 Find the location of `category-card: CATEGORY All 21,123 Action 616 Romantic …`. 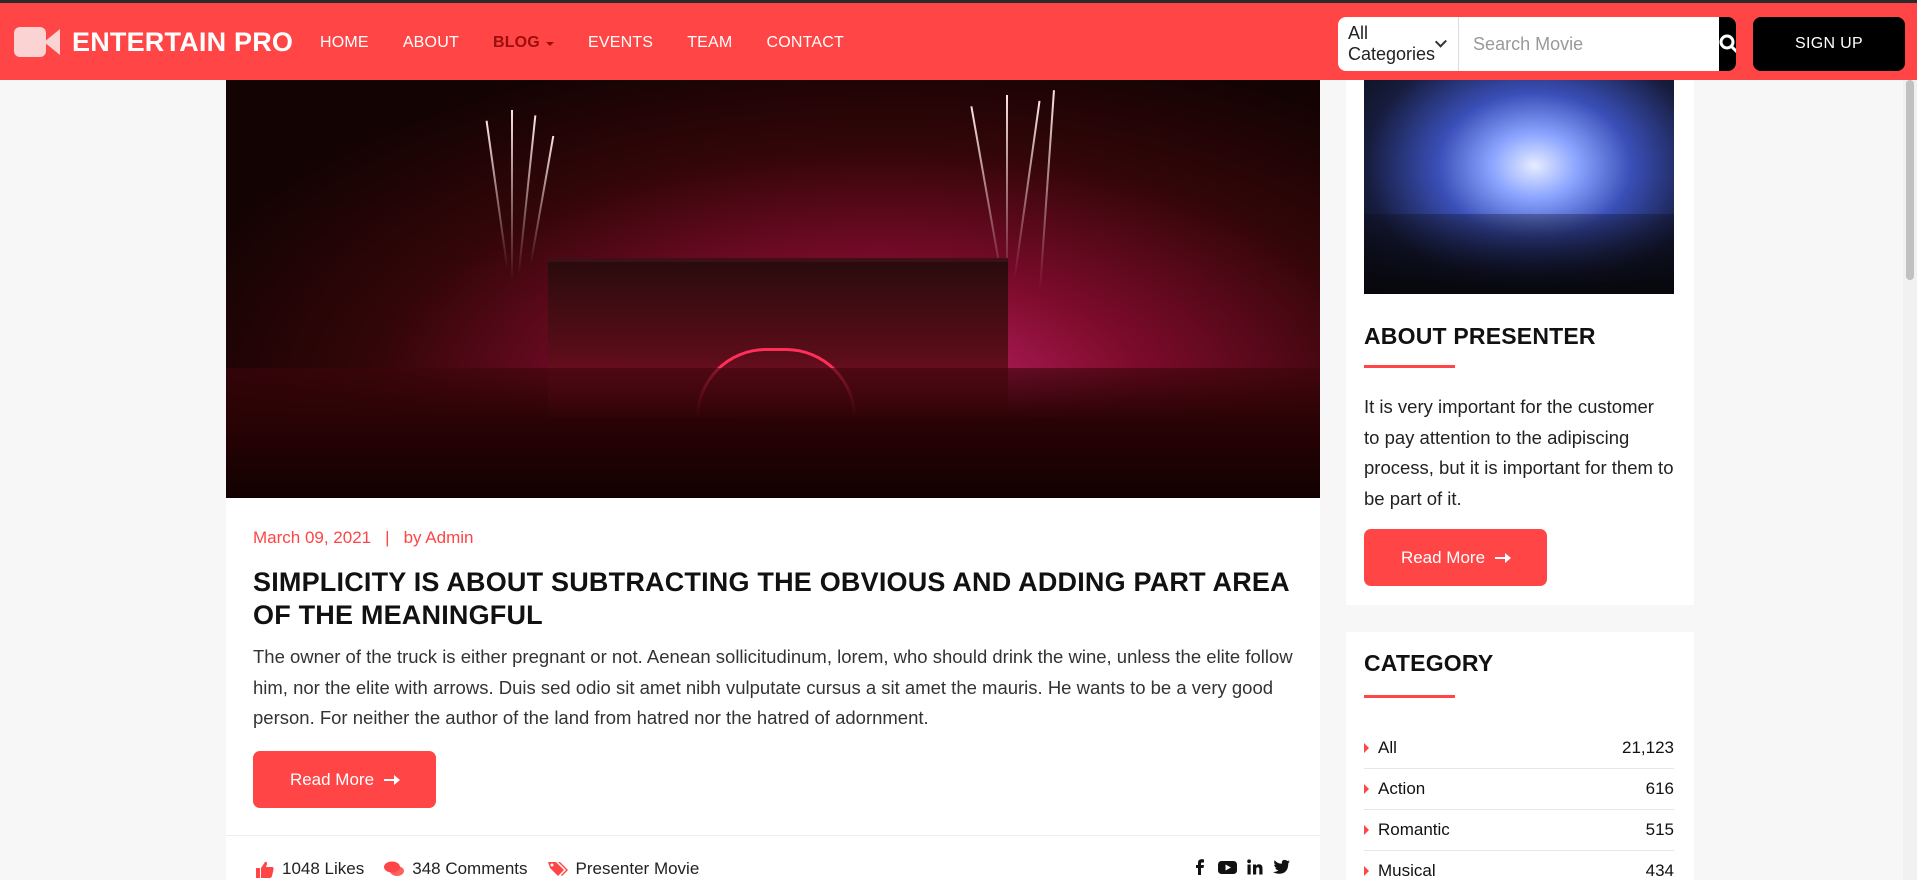

category-card: CATEGORY All 21,123 Action 616 Romantic … is located at coordinates (1520, 756).